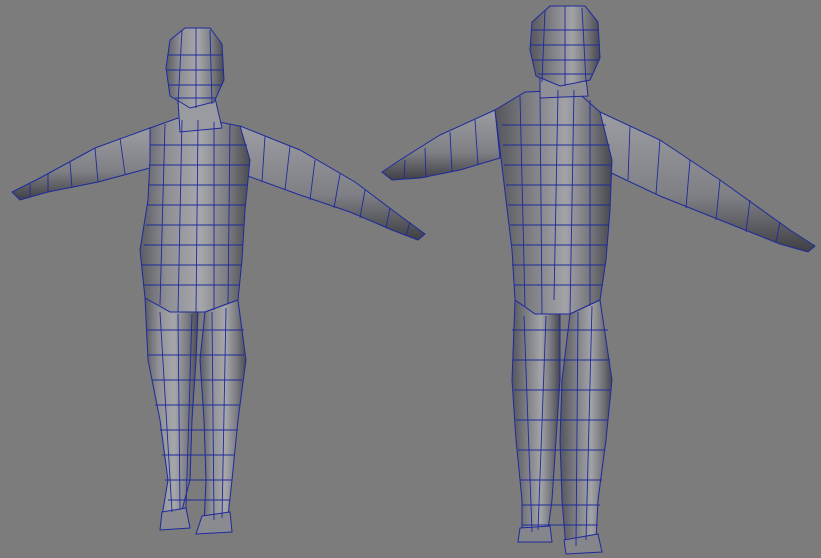 This screenshot has width=821, height=558. I want to click on back-right-leg, so click(586, 424).